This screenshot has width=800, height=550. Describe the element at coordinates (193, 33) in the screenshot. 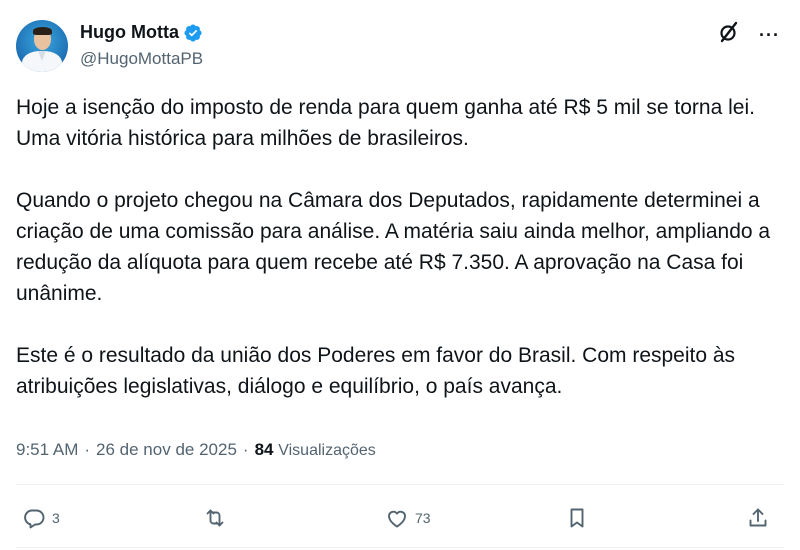

I see `verified-badge-icon` at that location.